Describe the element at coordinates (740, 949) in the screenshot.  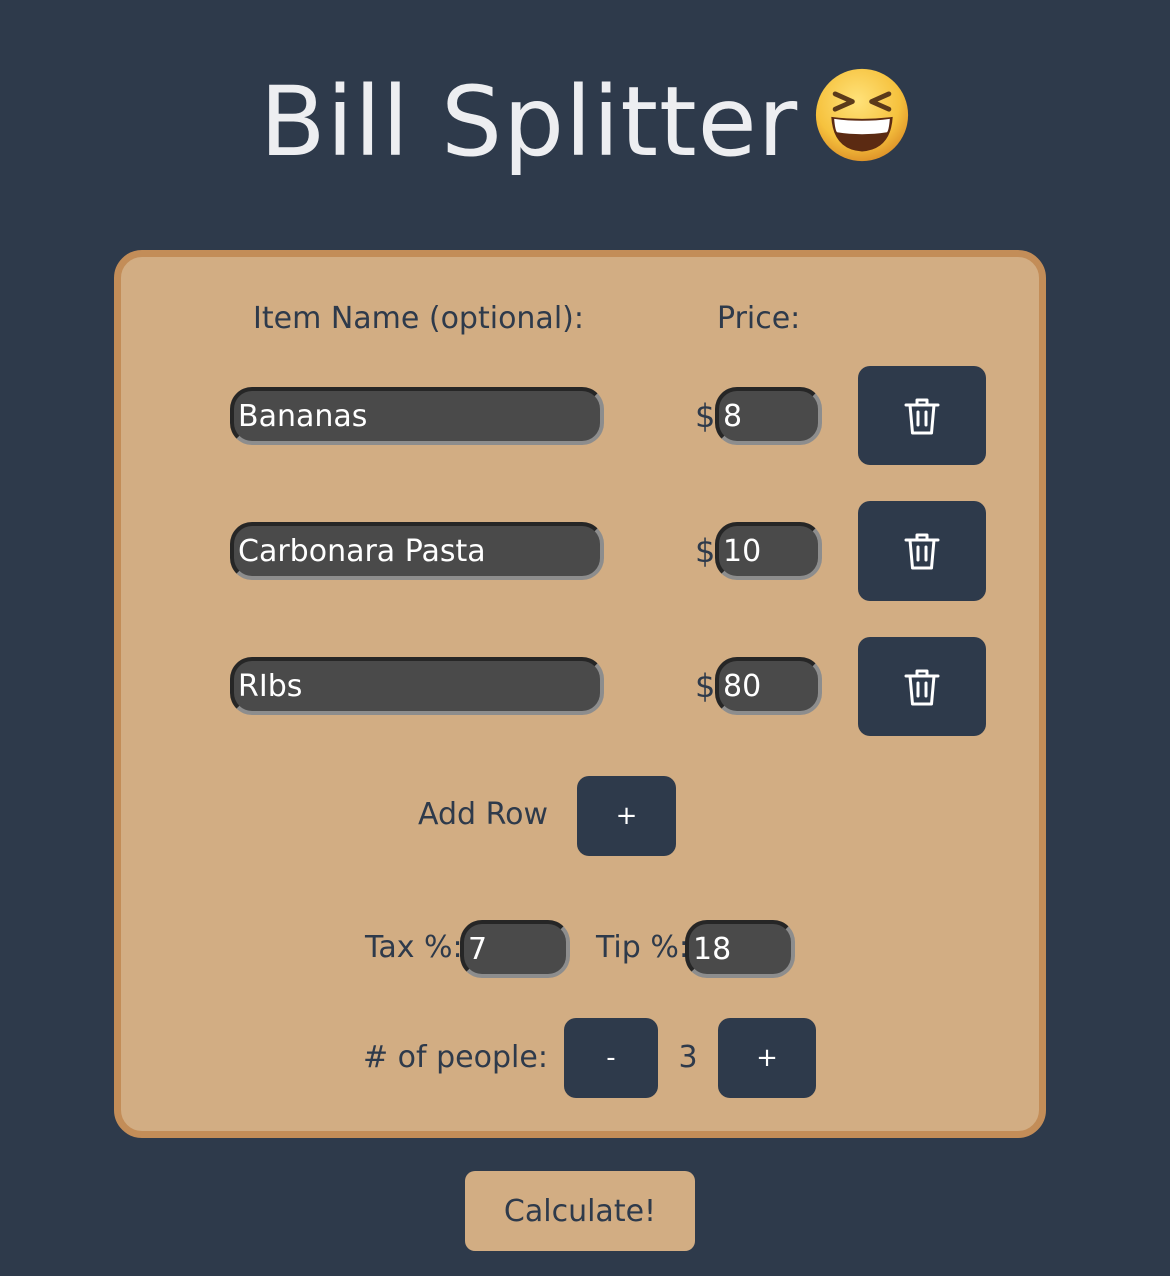
I see `tip-input` at that location.